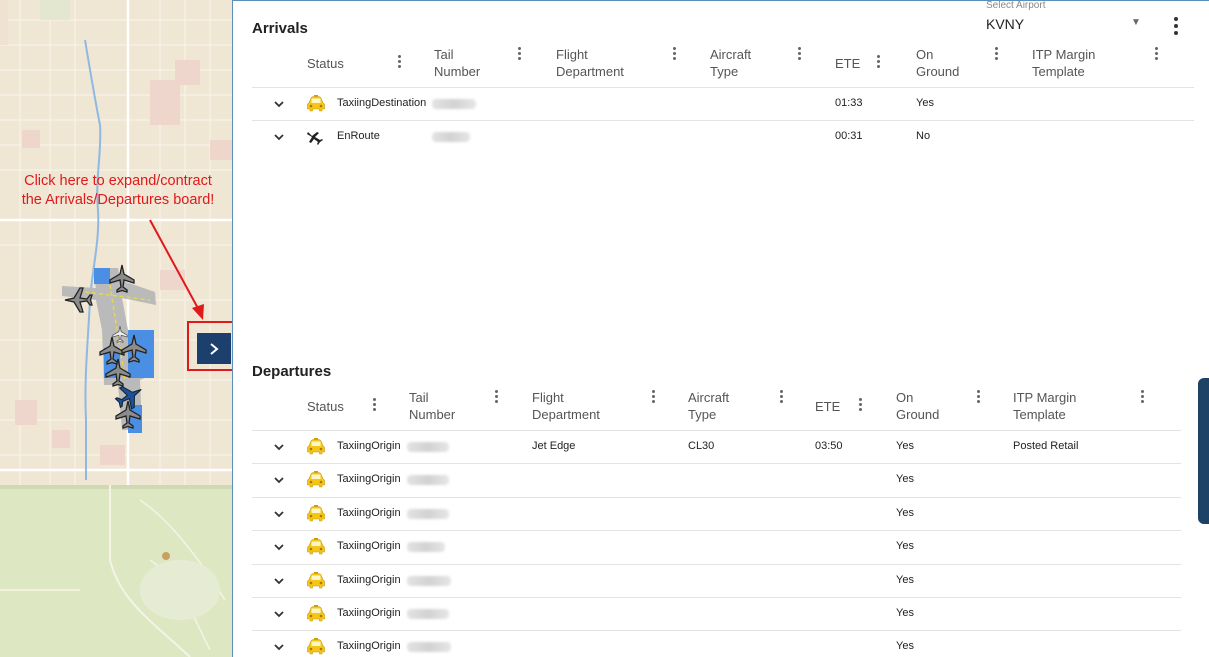 The height and width of the screenshot is (657, 1209). What do you see at coordinates (337, 63) in the screenshot?
I see `arrival-header-status: Status` at bounding box center [337, 63].